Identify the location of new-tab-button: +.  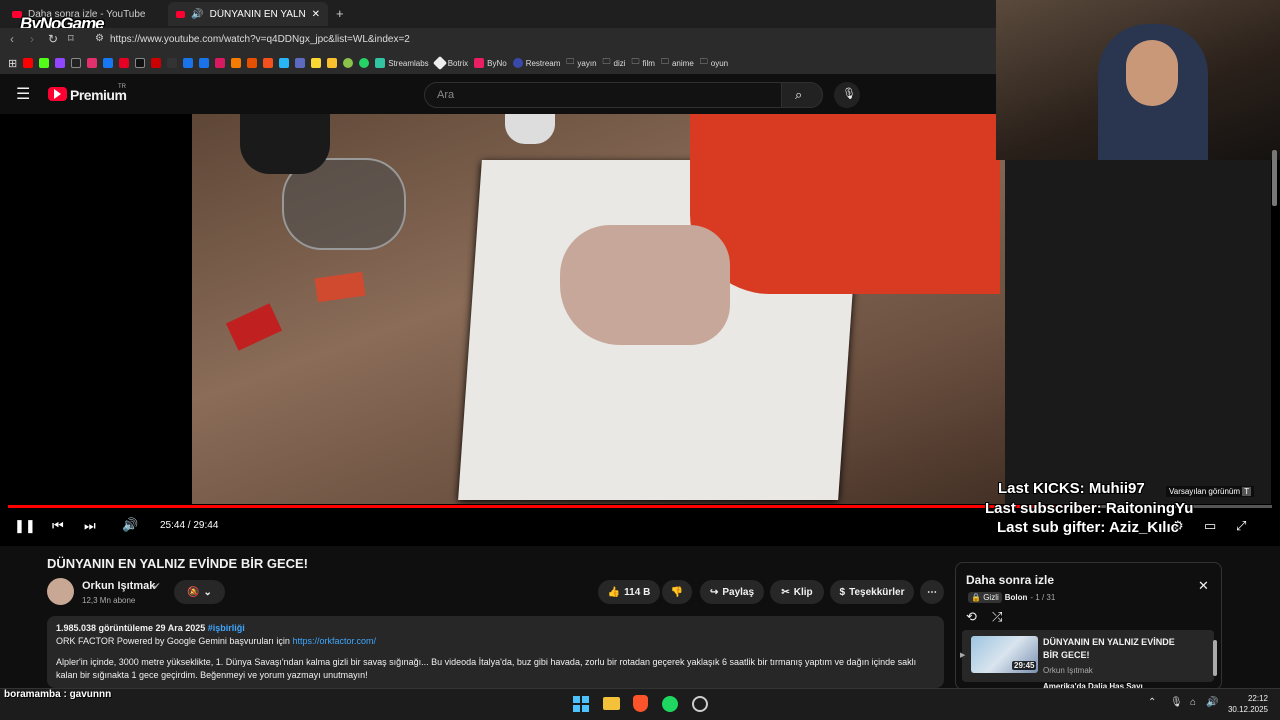
(340, 13).